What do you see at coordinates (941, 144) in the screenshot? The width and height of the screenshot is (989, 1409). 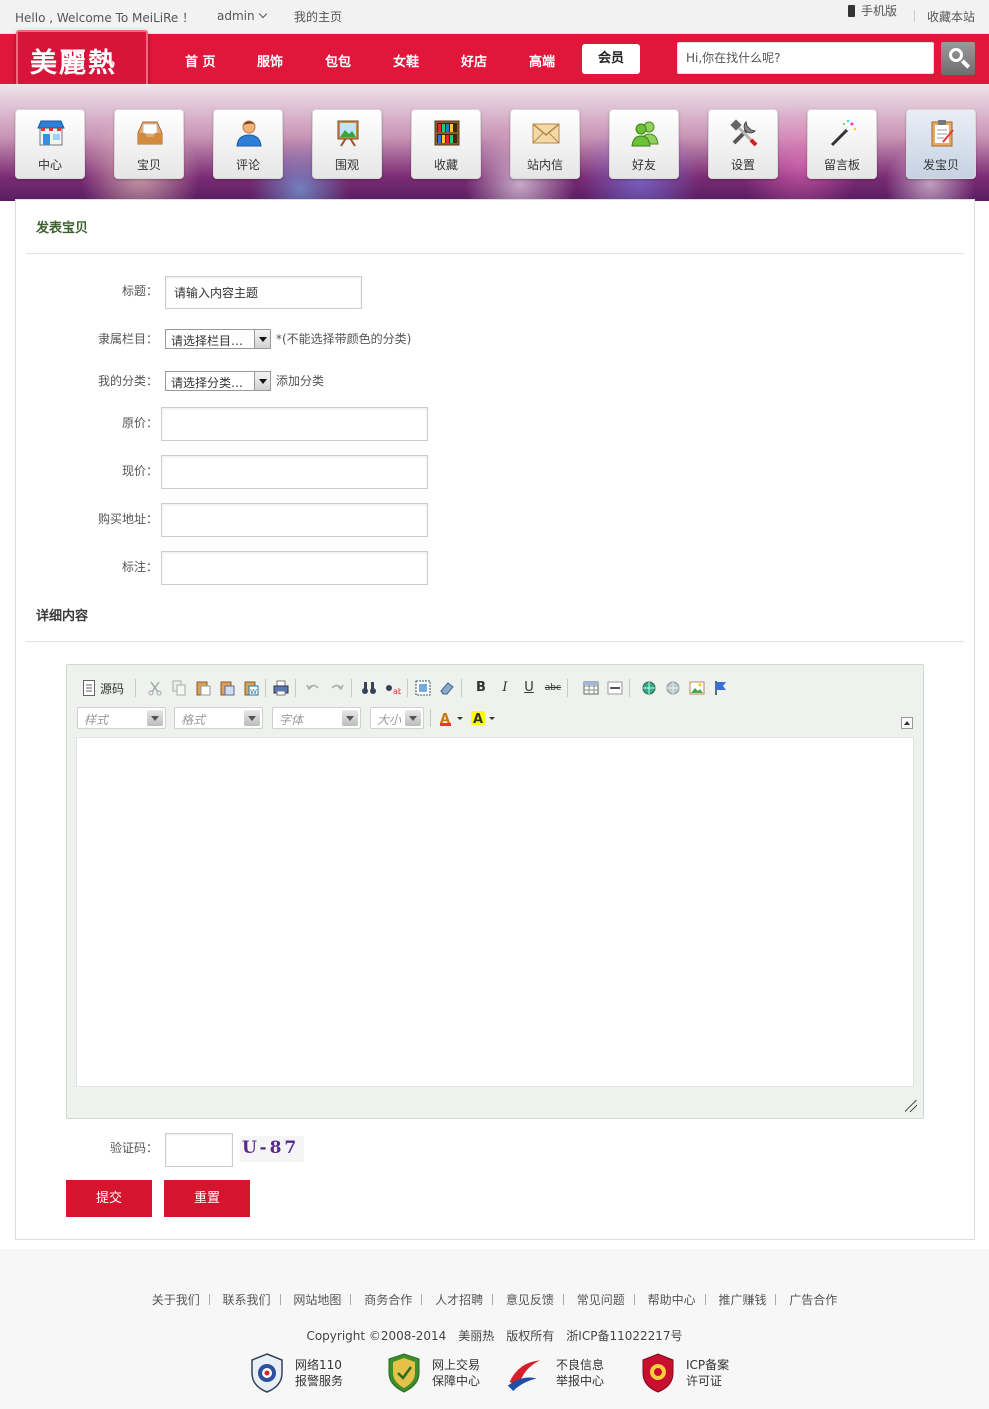 I see `menu-post-item: 发宝贝` at bounding box center [941, 144].